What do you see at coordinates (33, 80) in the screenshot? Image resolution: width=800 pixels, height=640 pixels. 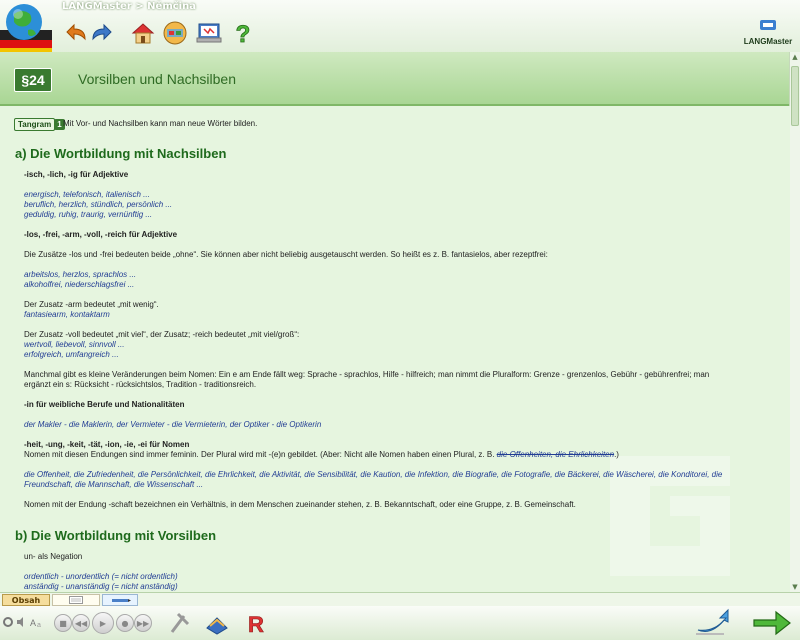 I see `lesson-number-badge: §24` at bounding box center [33, 80].